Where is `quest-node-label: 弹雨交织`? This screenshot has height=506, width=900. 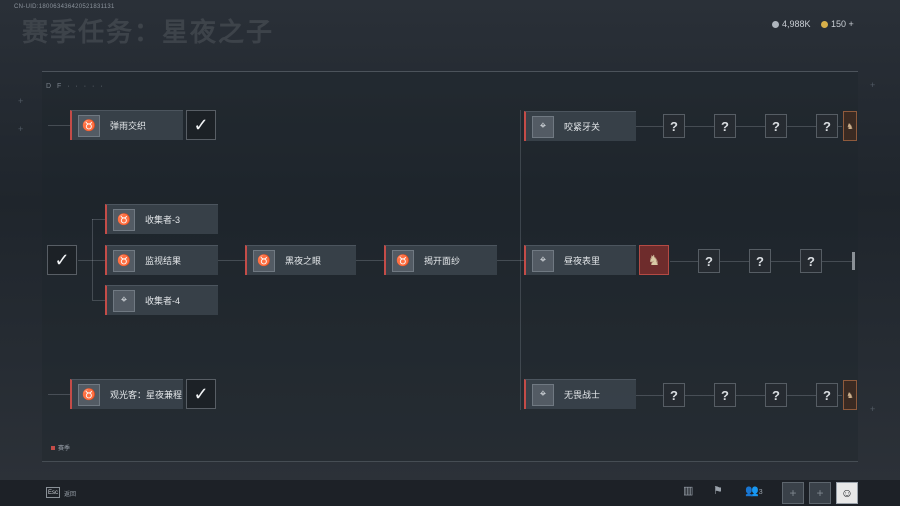
quest-node-label: 弹雨交织 is located at coordinates (128, 126).